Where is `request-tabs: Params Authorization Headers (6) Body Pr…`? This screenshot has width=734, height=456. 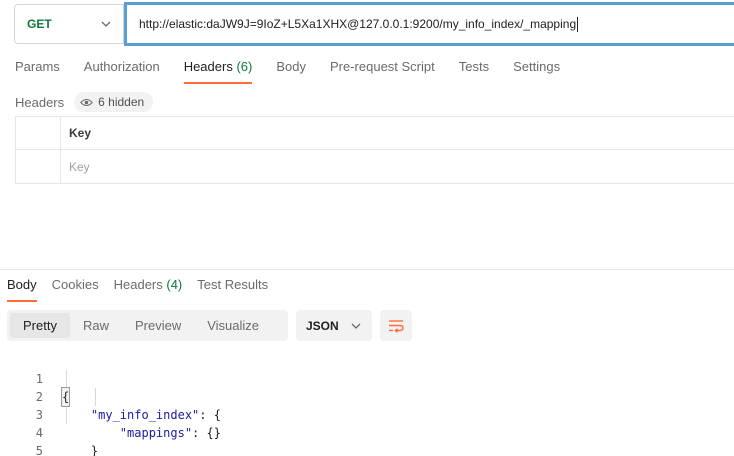 request-tabs: Params Authorization Headers (6) Body Pr… is located at coordinates (299, 71).